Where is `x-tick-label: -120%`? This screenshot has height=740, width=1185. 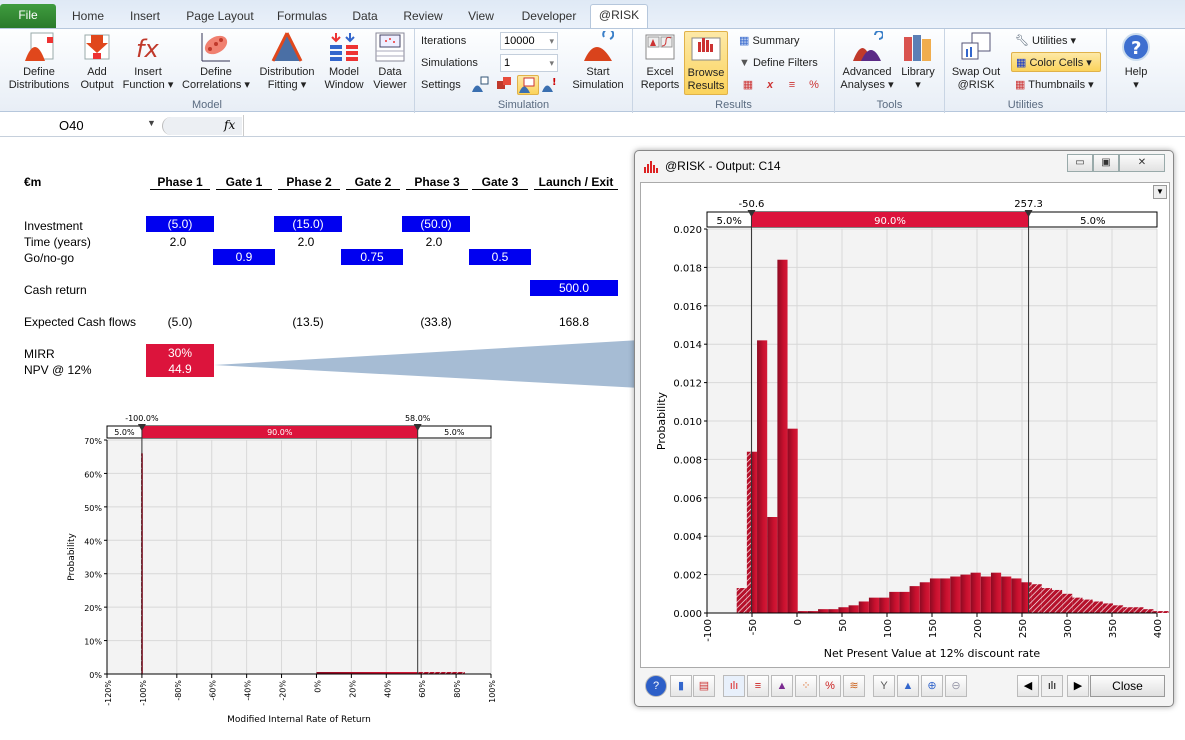
x-tick-label: -120% is located at coordinates (108, 693).